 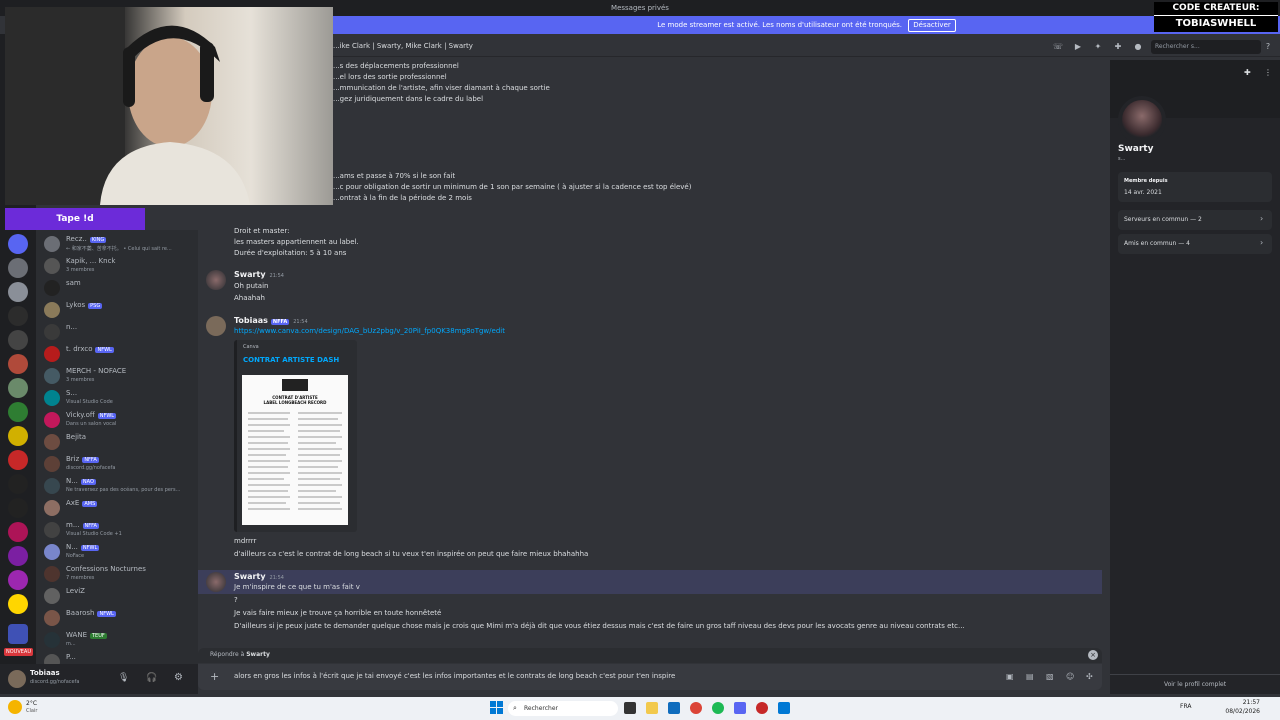 I want to click on add-member-icon: ✚, so click(x=1118, y=47).